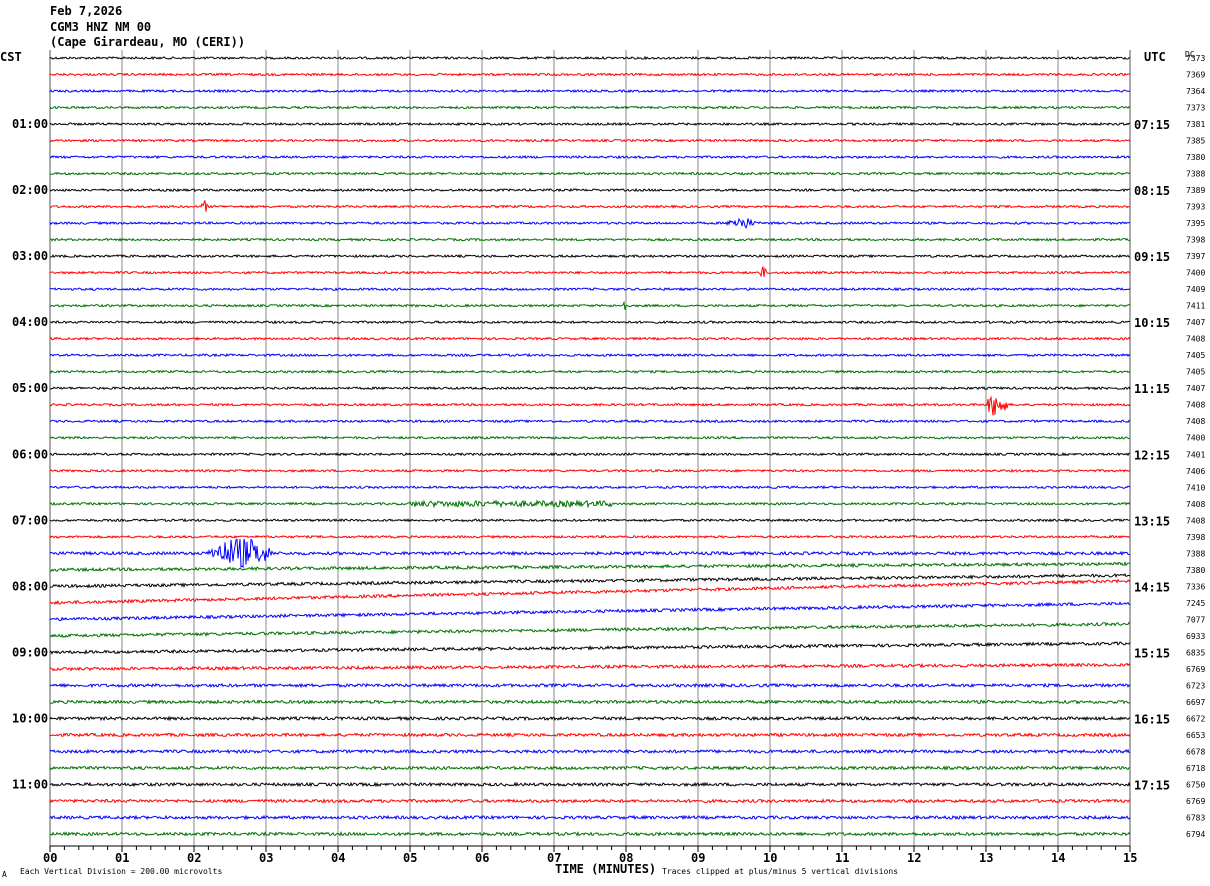  What do you see at coordinates (1195, 685) in the screenshot?
I see `dc-value: 6723` at bounding box center [1195, 685].